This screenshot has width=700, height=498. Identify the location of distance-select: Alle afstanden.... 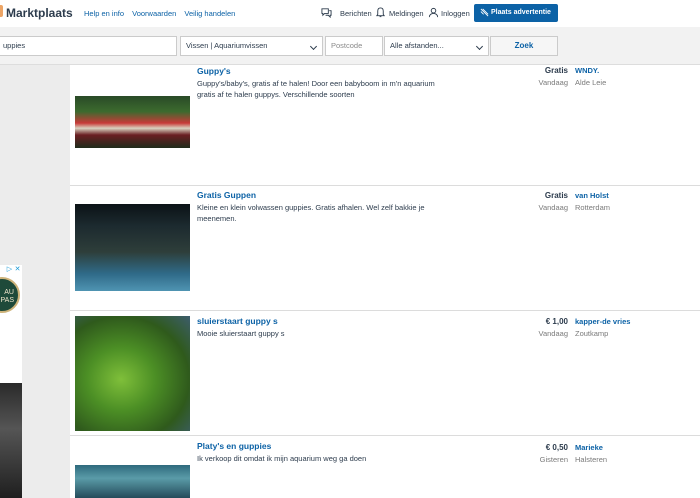
(436, 46).